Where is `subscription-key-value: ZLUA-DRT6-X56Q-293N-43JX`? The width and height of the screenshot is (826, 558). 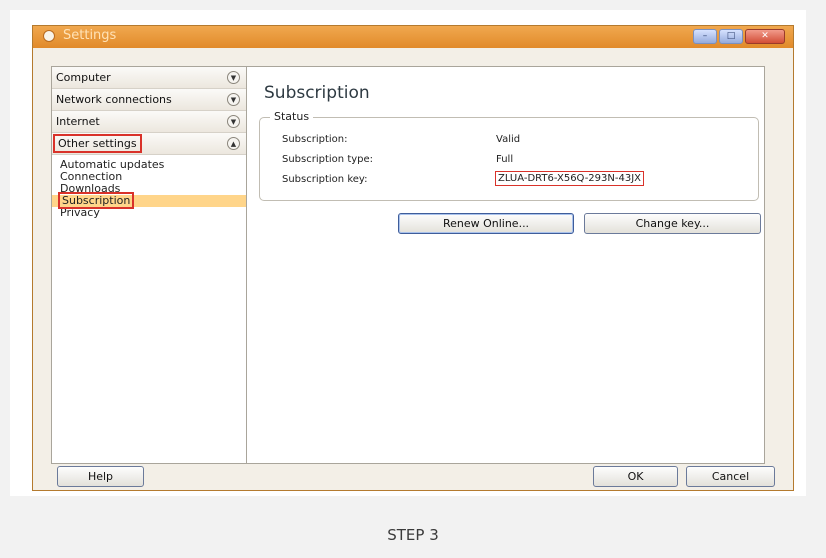 subscription-key-value: ZLUA-DRT6-X56Q-293N-43JX is located at coordinates (569, 178).